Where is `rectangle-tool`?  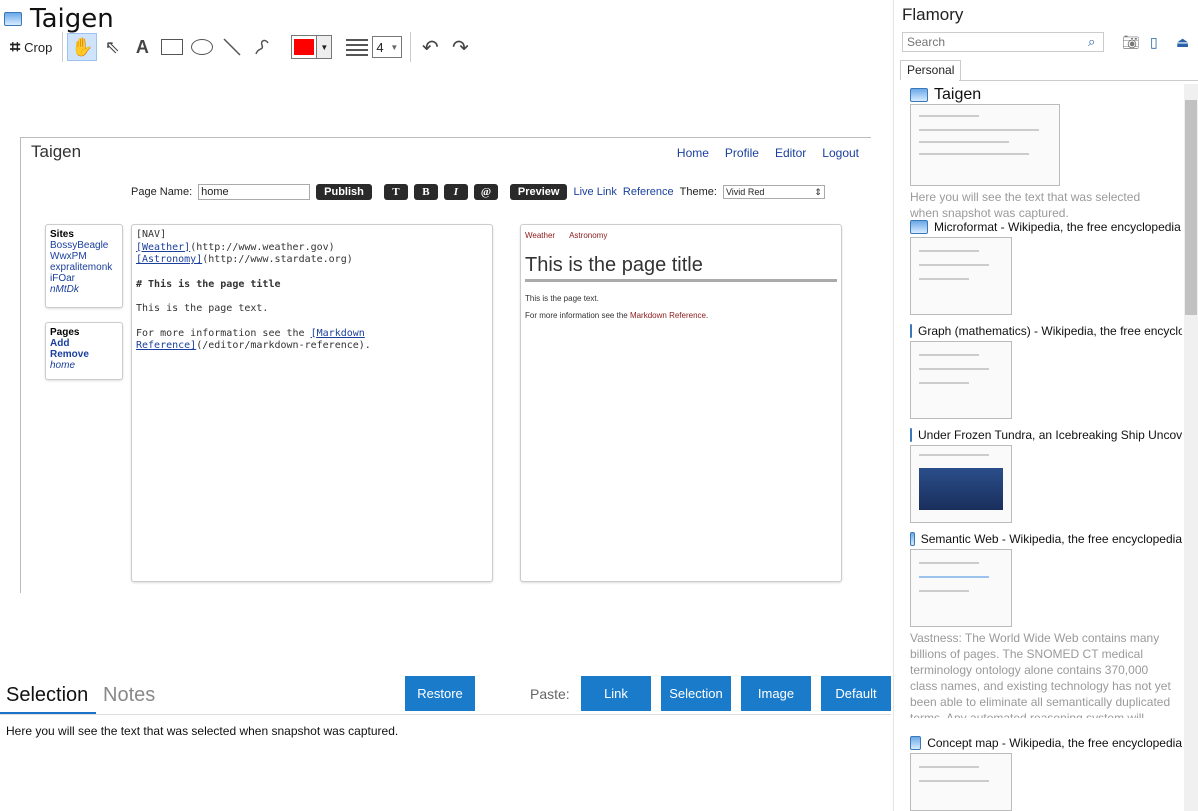
rectangle-tool is located at coordinates (172, 47).